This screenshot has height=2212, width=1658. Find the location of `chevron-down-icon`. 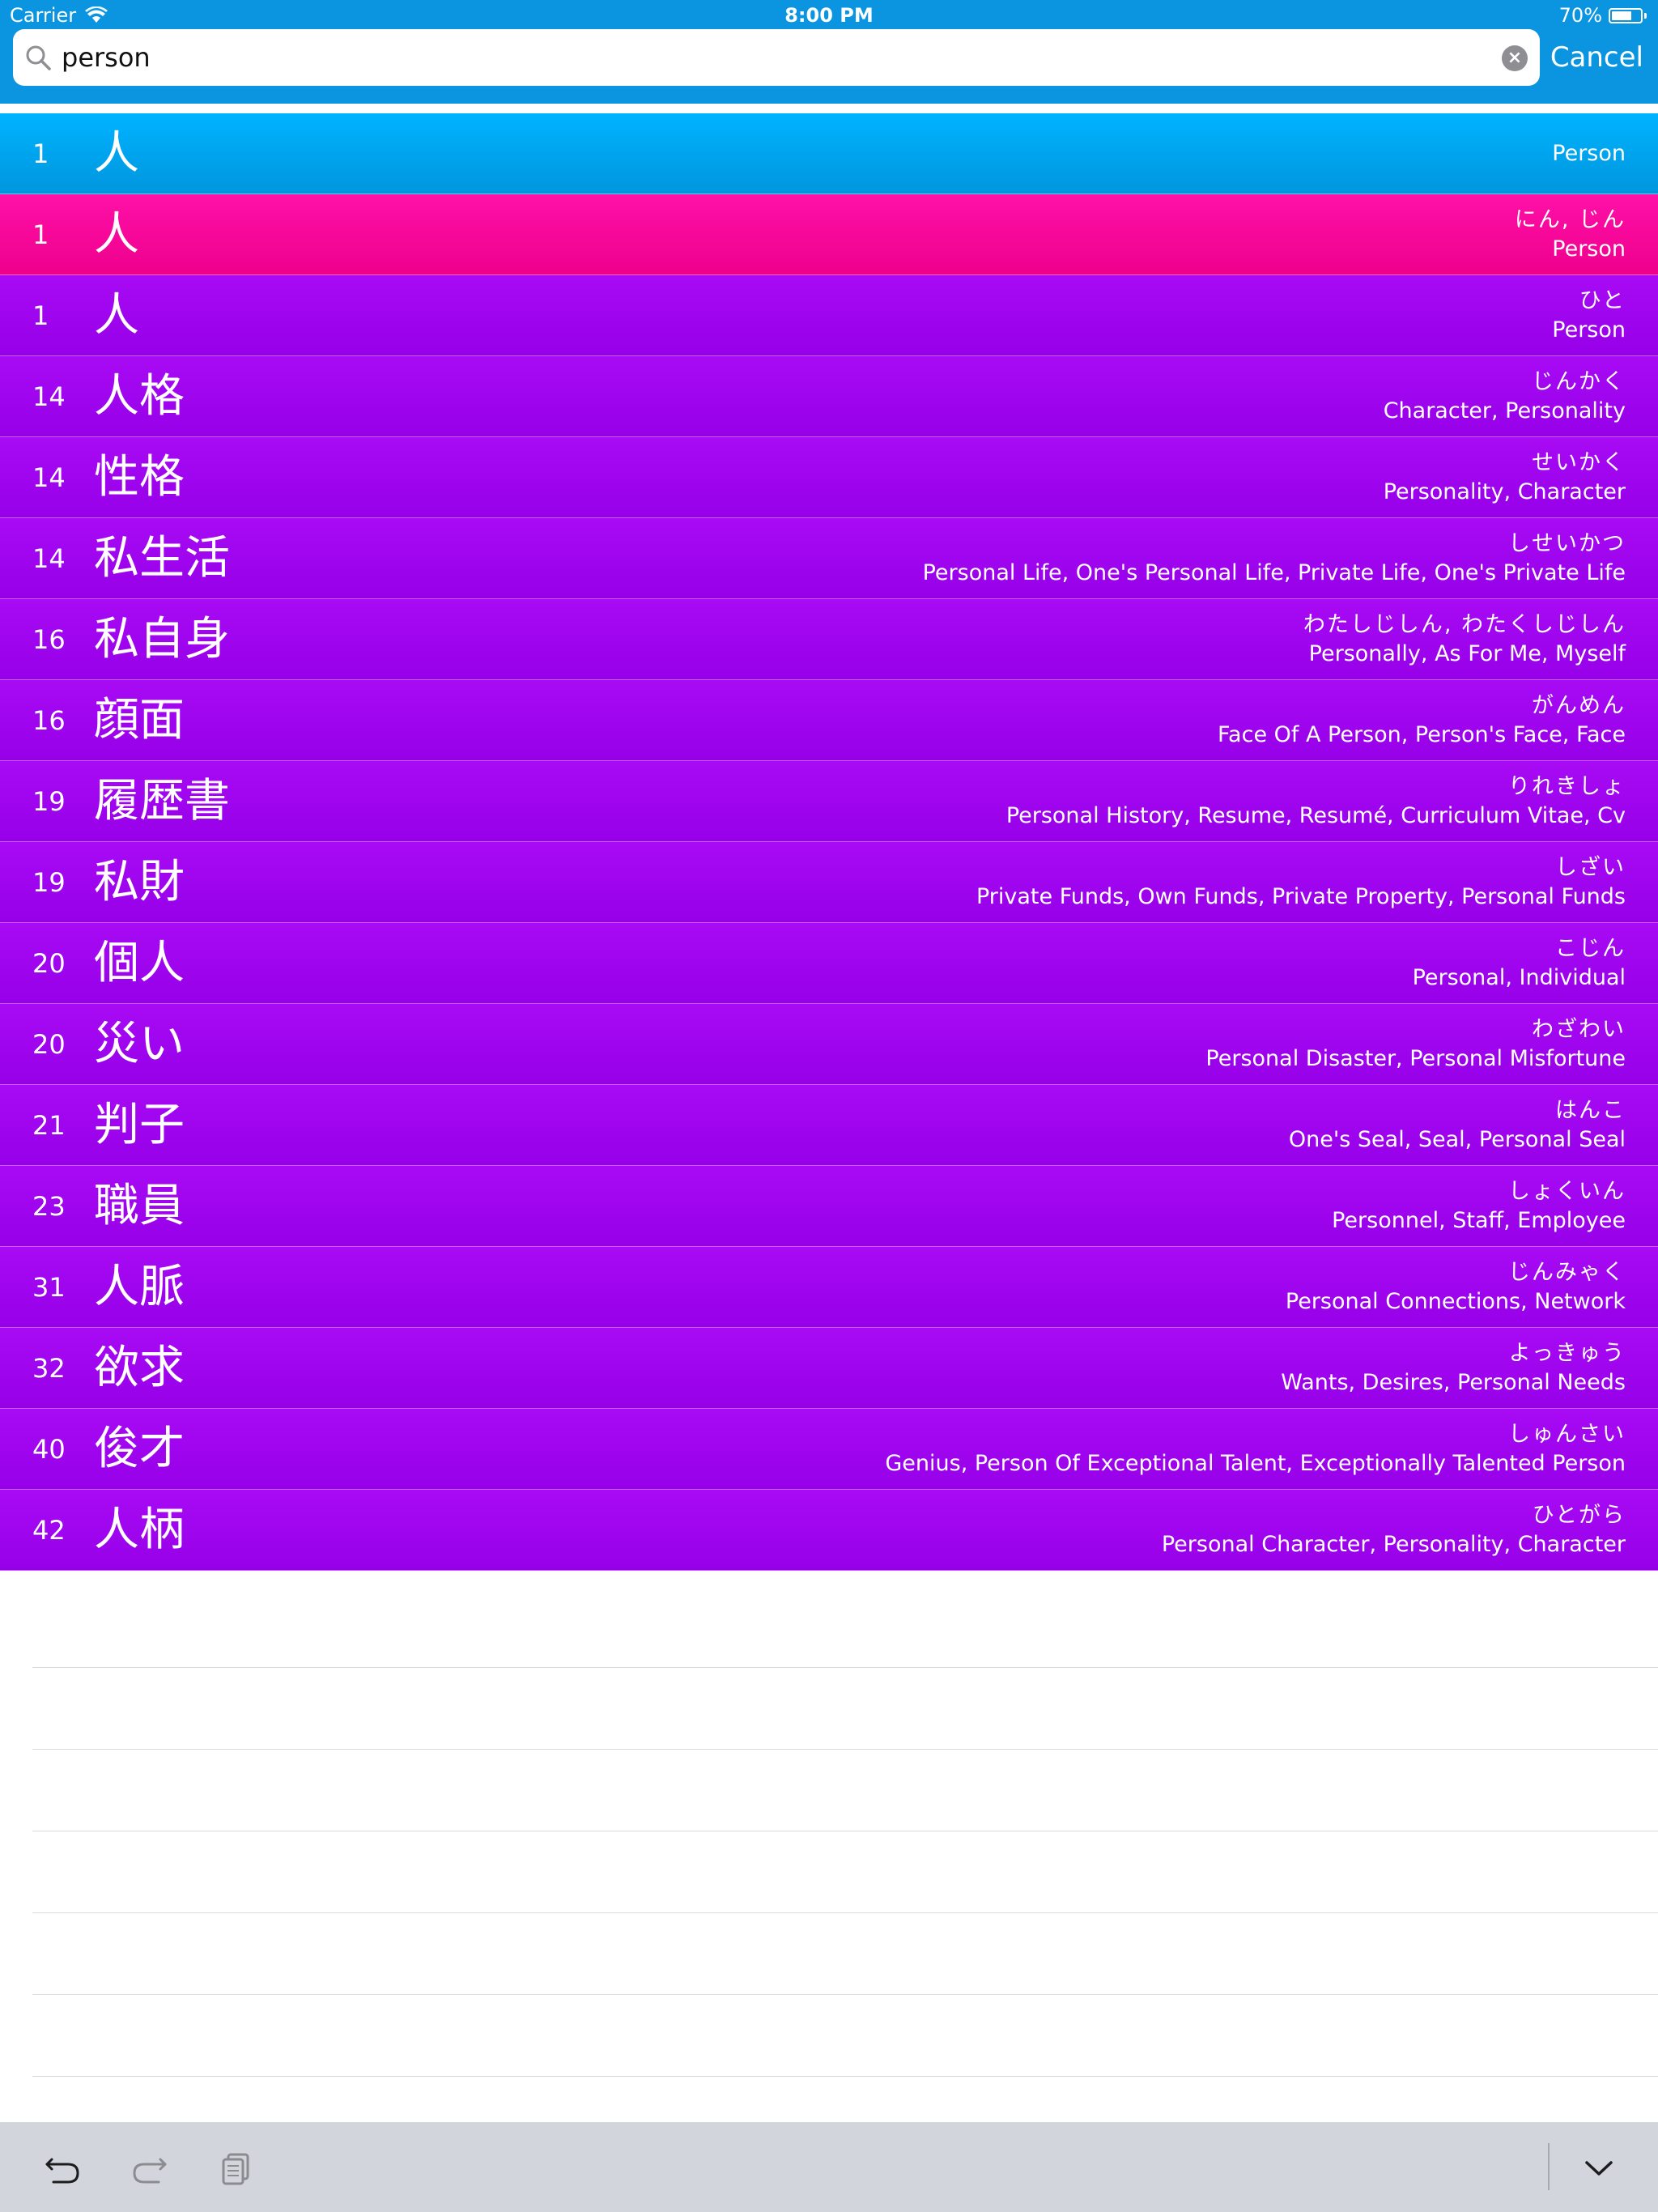

chevron-down-icon is located at coordinates (1599, 2168).